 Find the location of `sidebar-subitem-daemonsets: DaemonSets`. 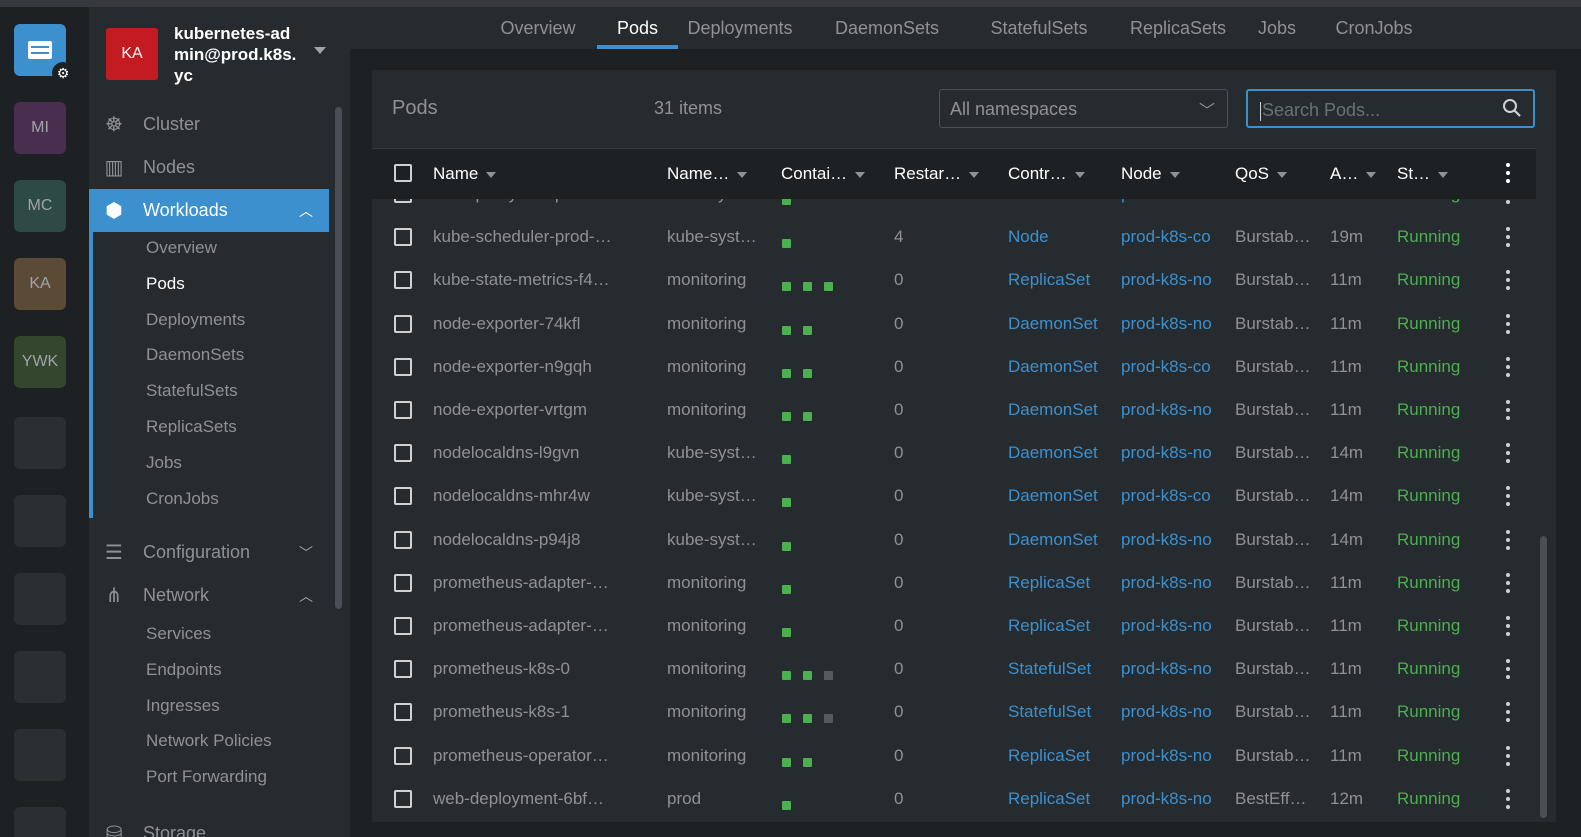

sidebar-subitem-daemonsets: DaemonSets is located at coordinates (195, 355).